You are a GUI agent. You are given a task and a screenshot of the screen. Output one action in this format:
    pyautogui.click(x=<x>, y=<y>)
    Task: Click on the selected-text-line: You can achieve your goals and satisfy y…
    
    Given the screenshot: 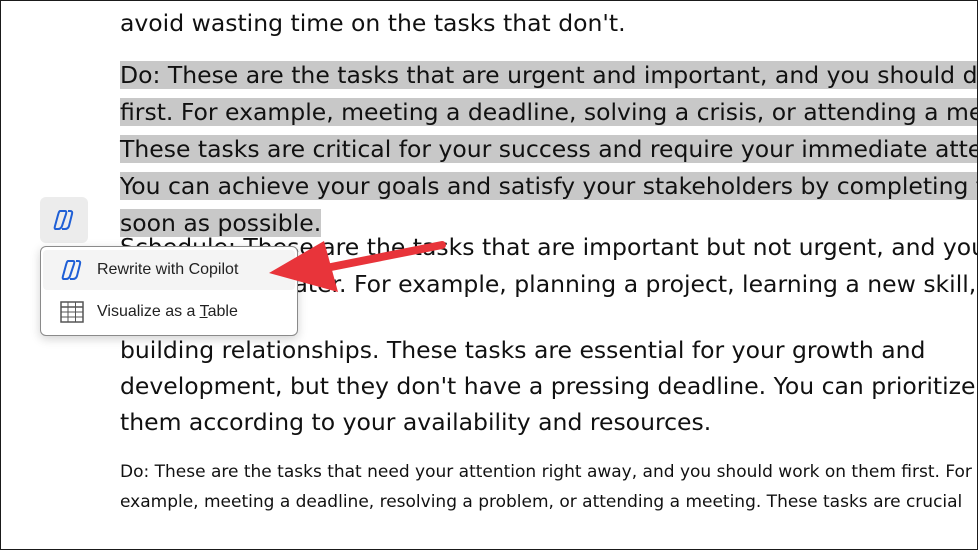 What is the action you would take?
    pyautogui.click(x=548, y=186)
    